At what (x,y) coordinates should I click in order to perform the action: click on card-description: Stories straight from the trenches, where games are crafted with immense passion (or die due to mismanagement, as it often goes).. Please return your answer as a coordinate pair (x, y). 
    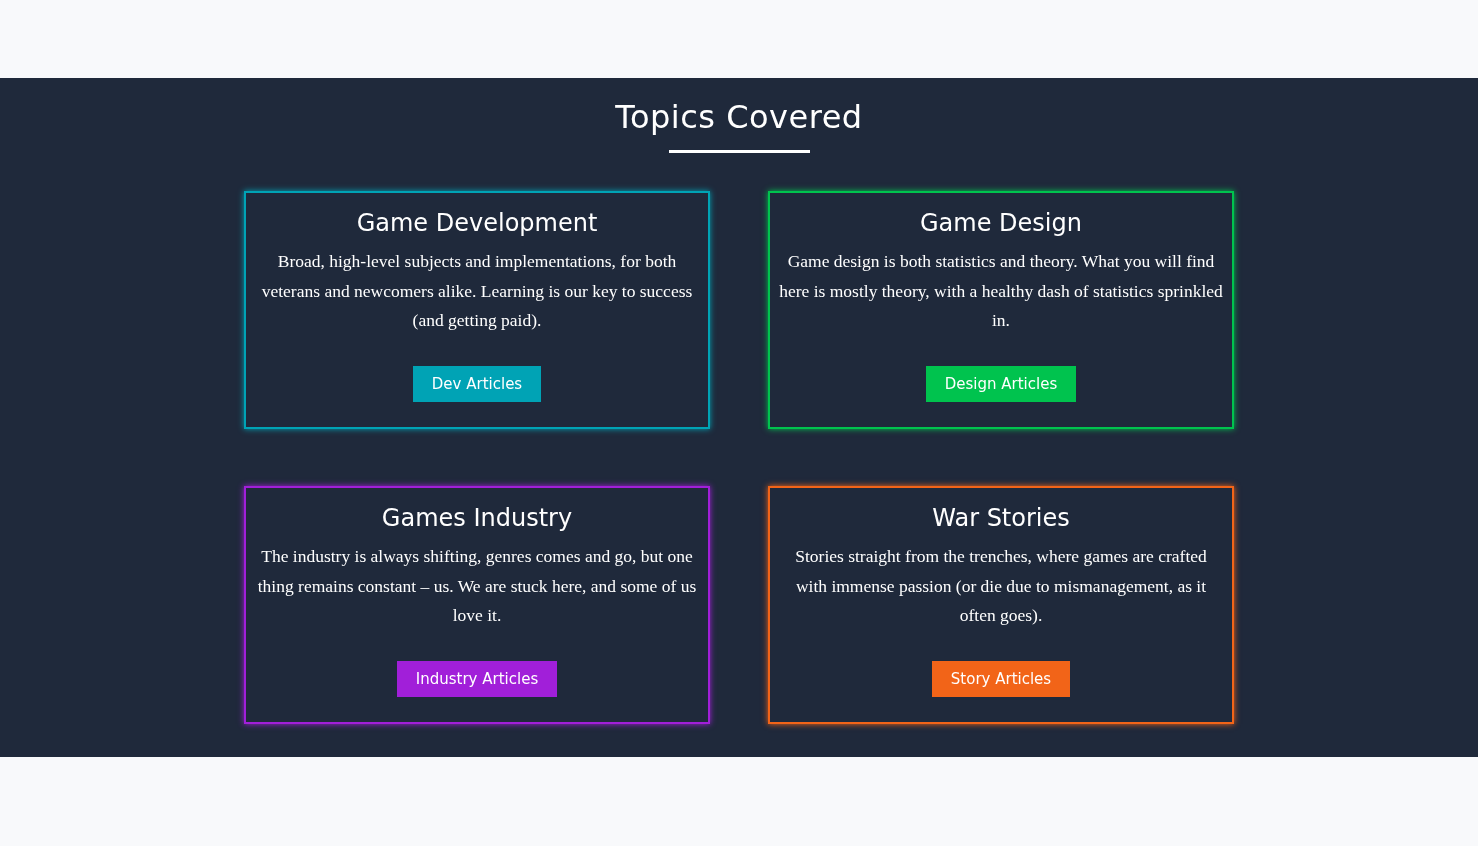
    Looking at the image, I should click on (1001, 586).